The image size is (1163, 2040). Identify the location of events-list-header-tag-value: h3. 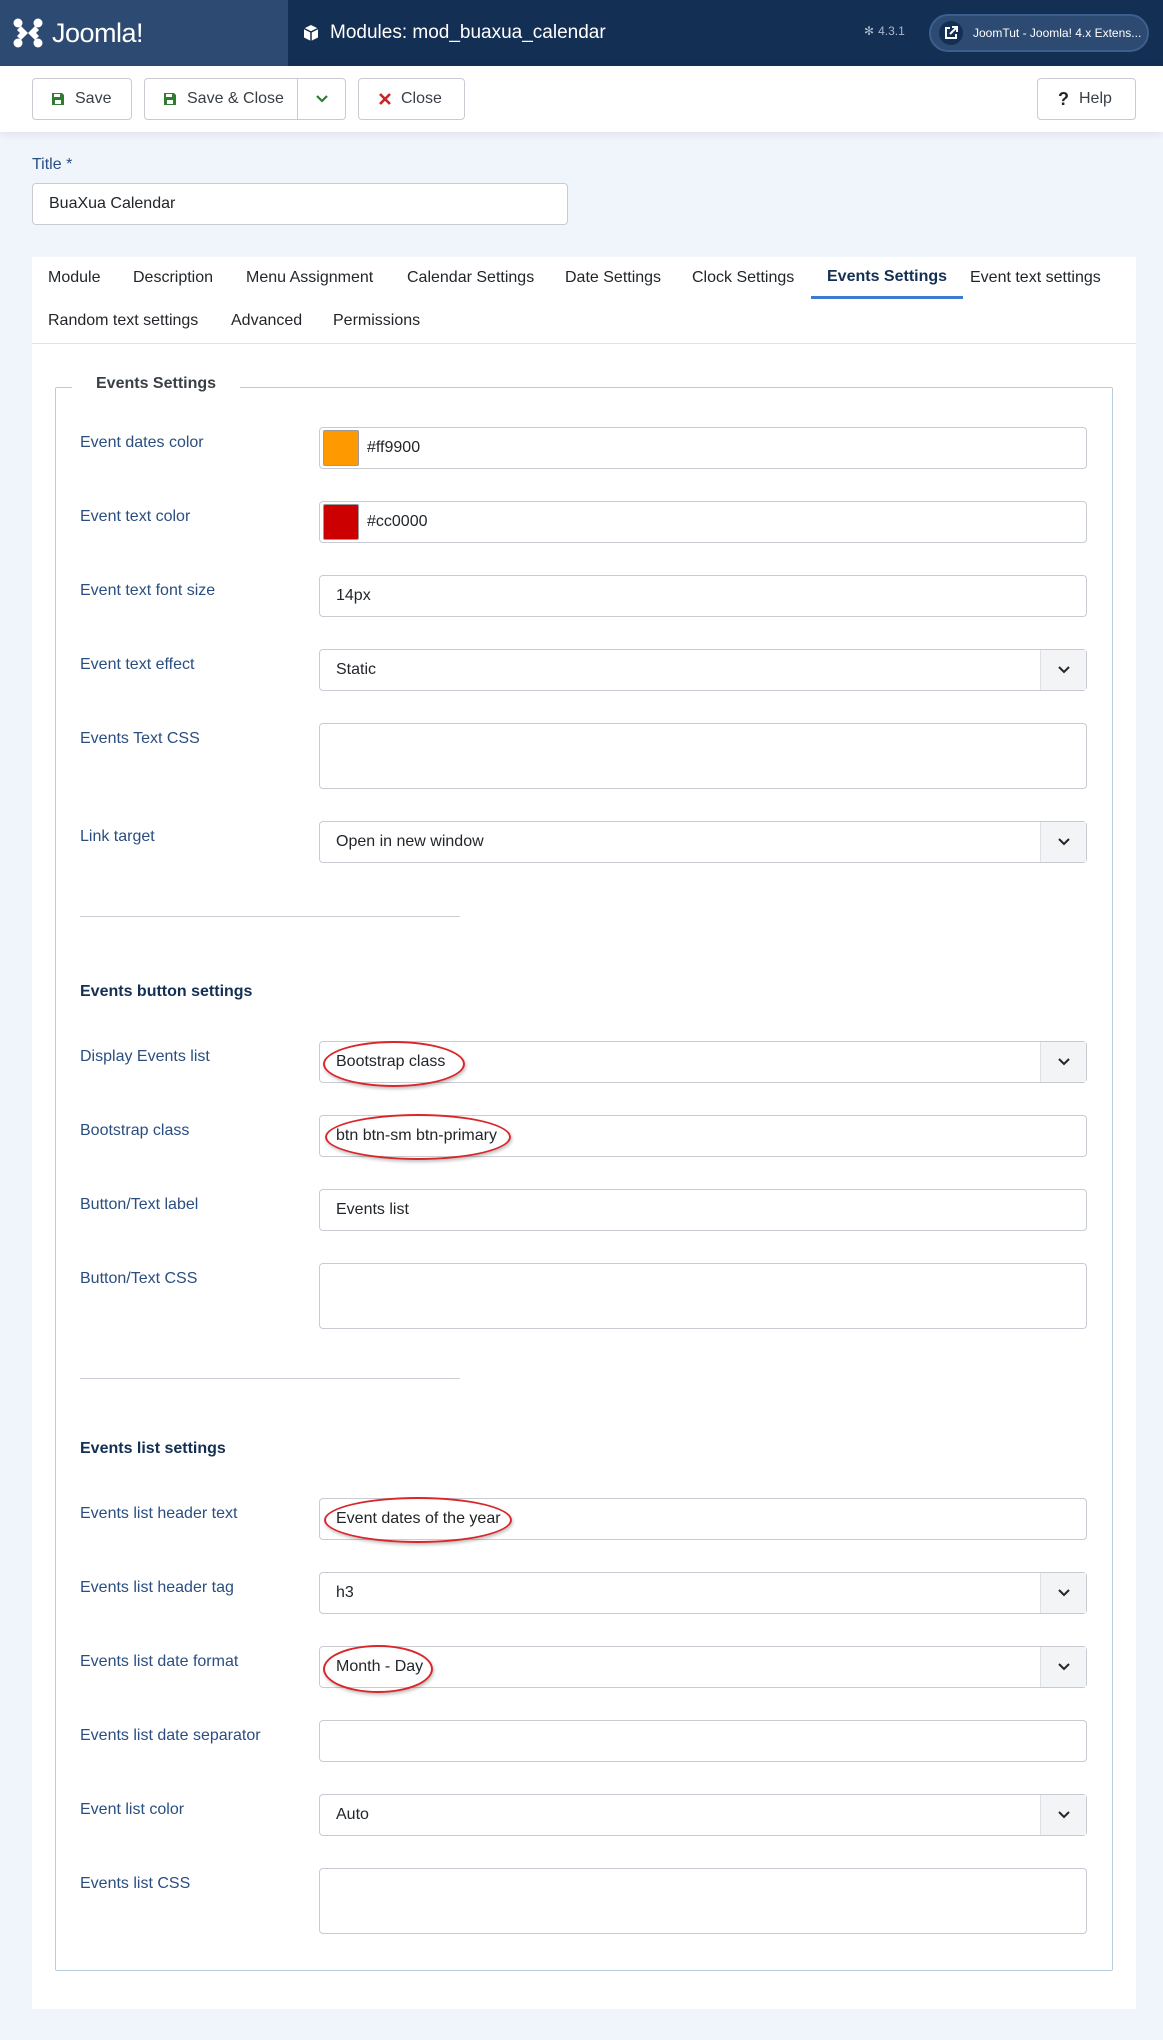
(345, 1592).